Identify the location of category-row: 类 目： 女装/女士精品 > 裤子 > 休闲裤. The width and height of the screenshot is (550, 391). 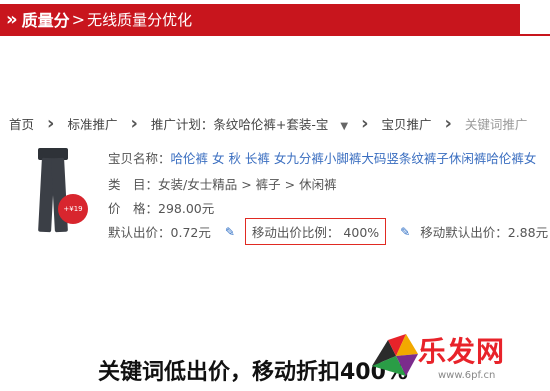
(222, 183).